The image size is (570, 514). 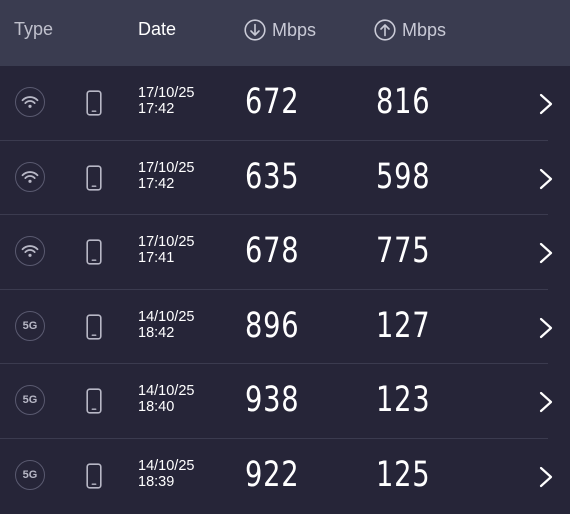 I want to click on test-time: 18:39, so click(x=156, y=481).